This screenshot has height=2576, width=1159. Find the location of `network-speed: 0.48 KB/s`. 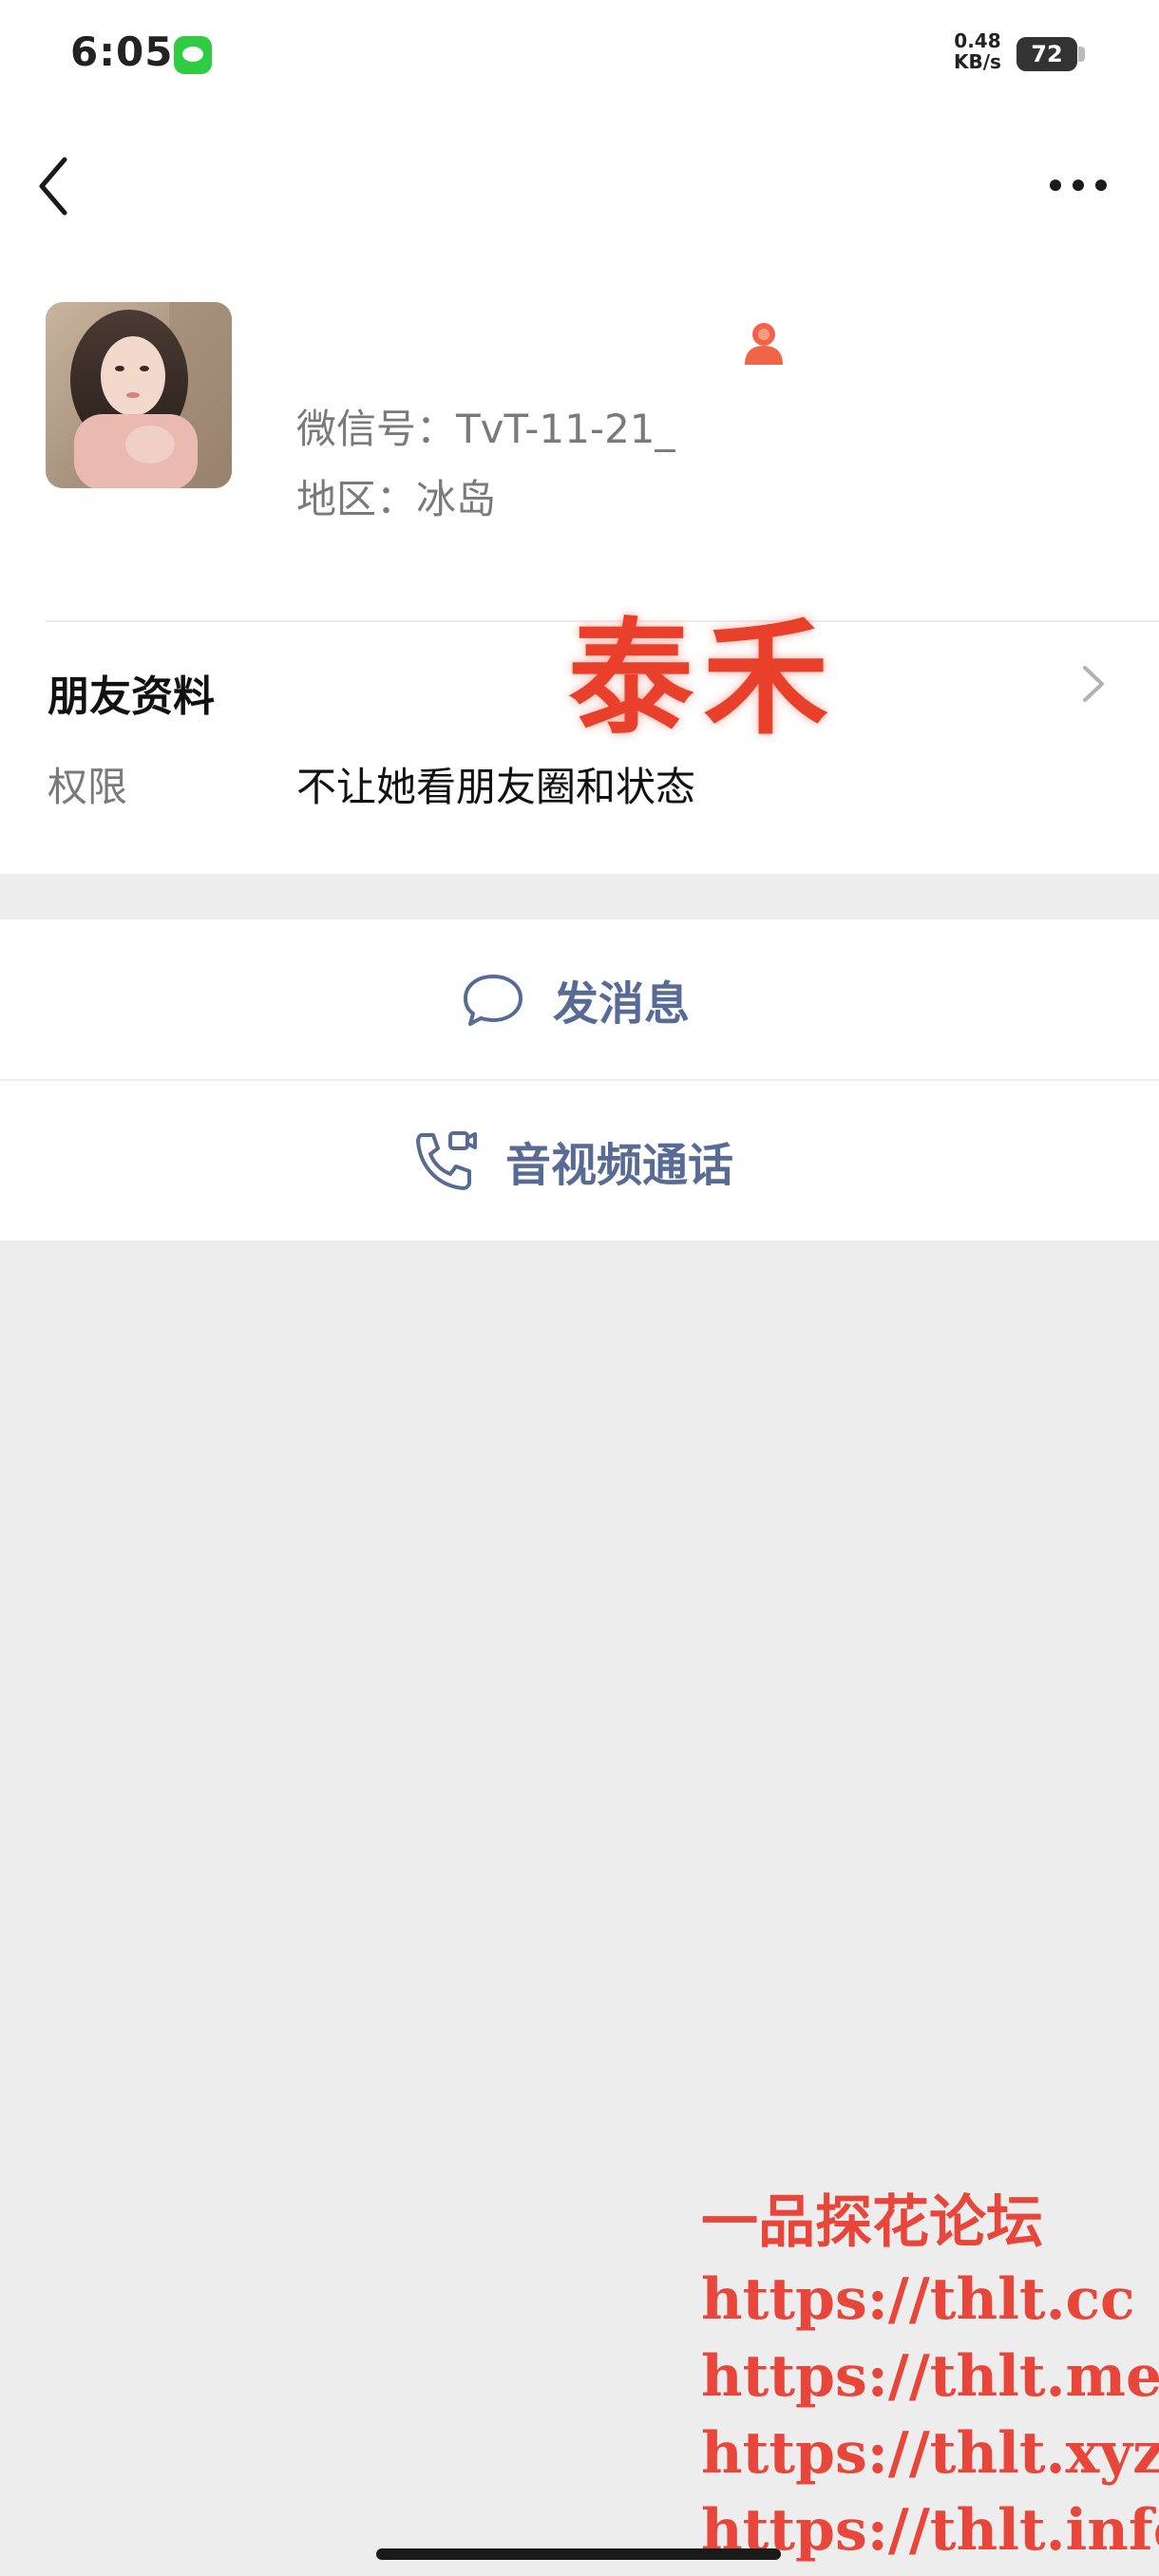

network-speed: 0.48 KB/s is located at coordinates (977, 51).